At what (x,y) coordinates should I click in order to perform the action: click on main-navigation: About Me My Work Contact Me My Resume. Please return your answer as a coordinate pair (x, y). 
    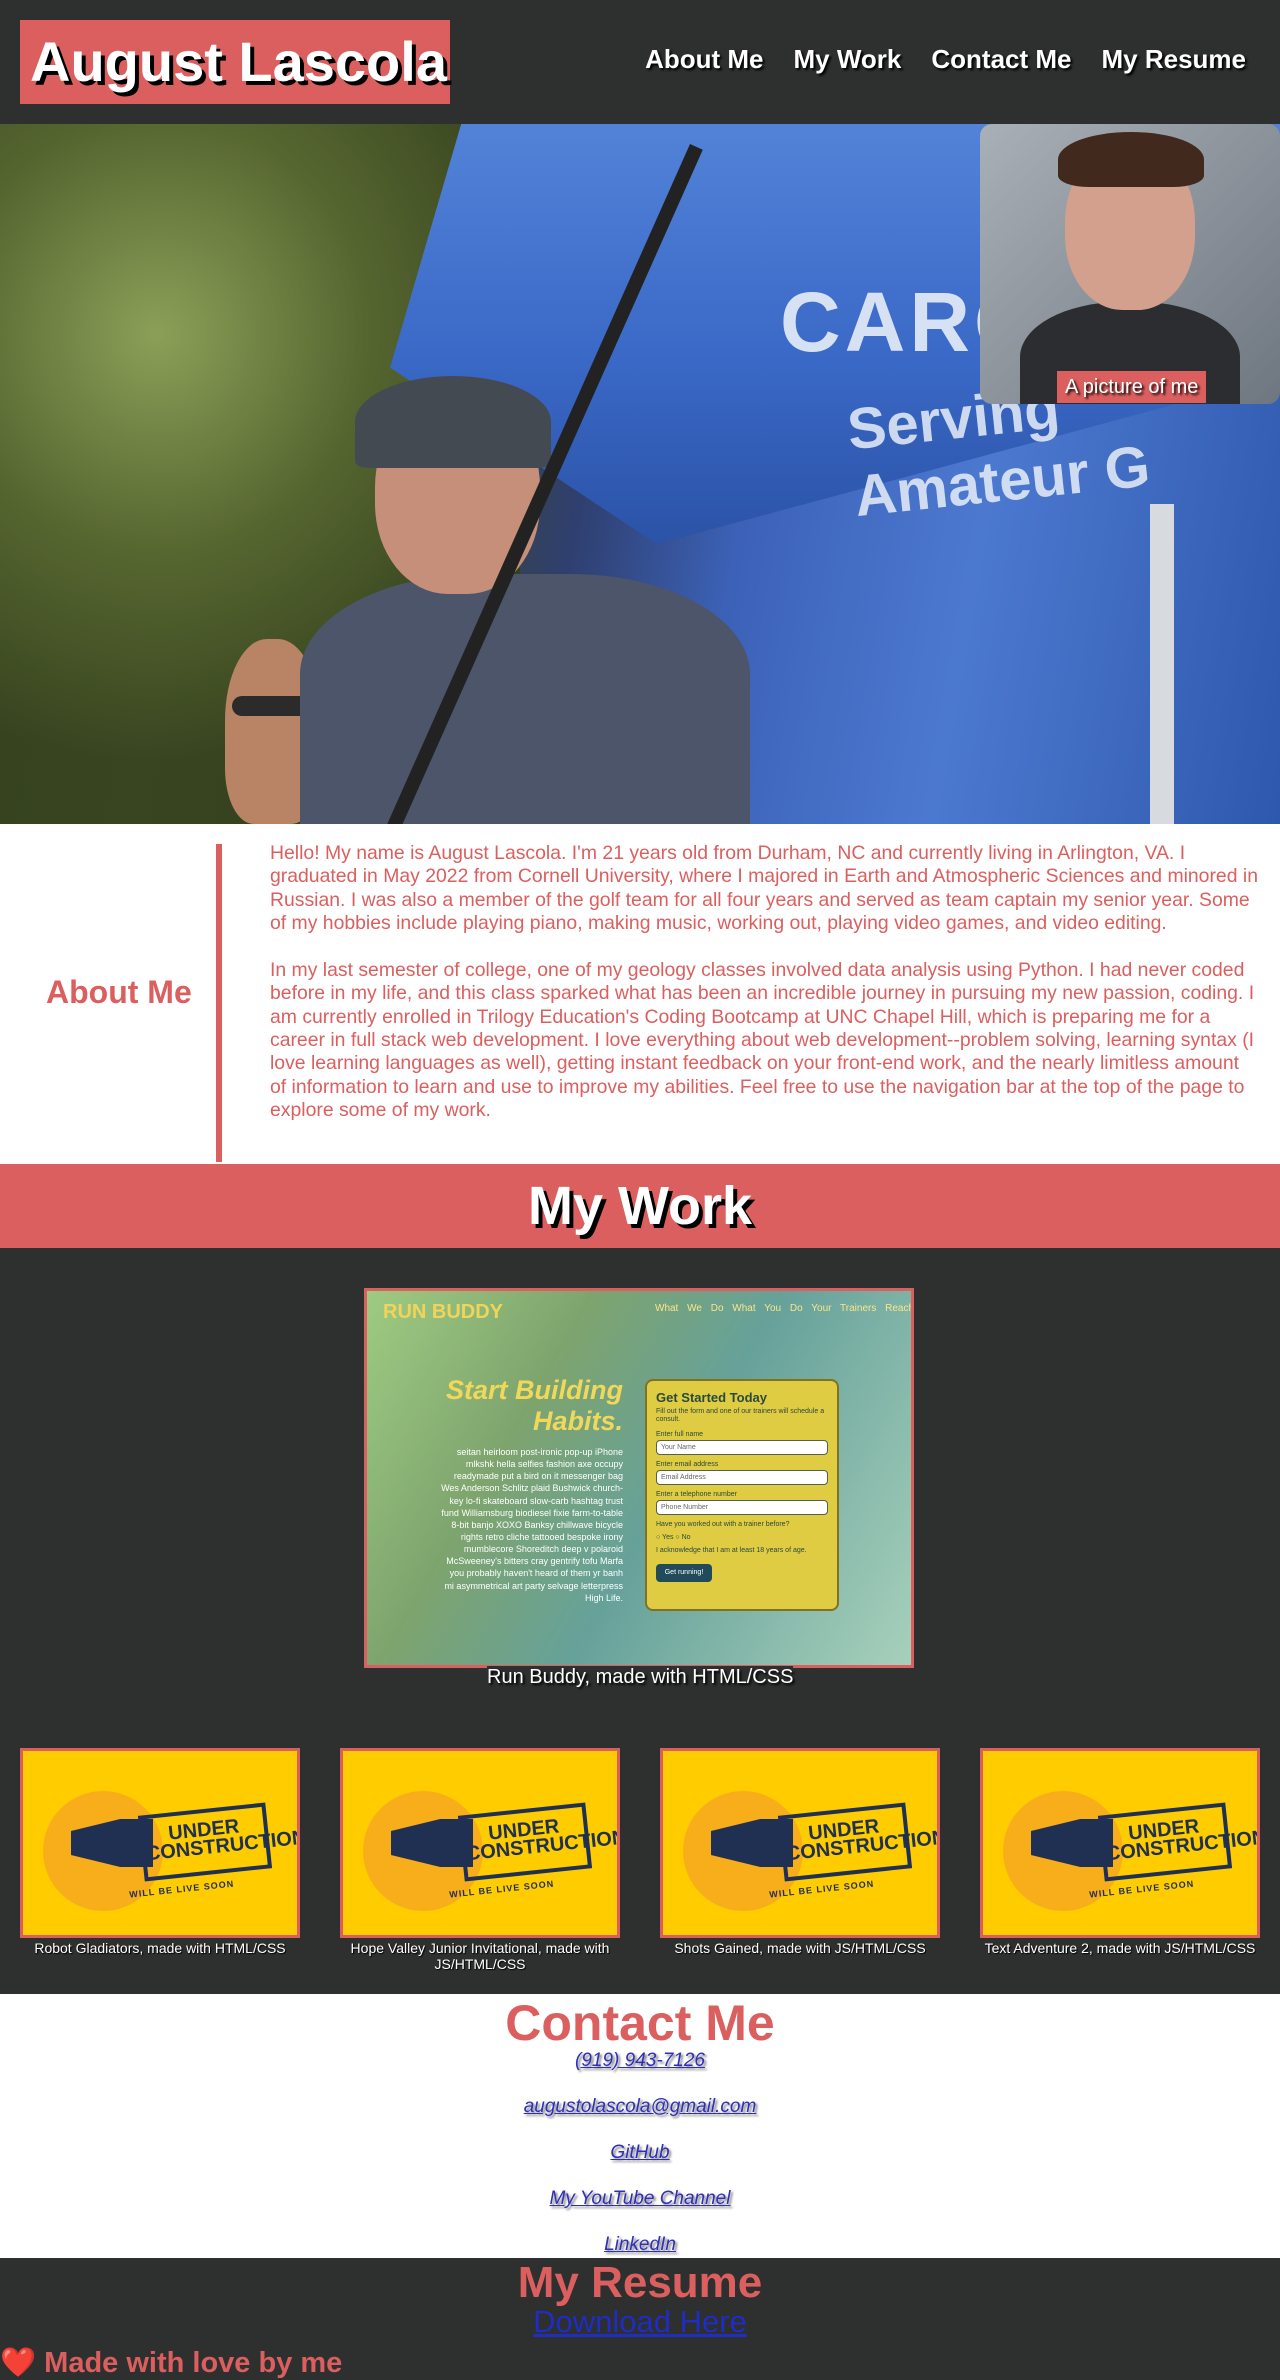
    Looking at the image, I should click on (945, 59).